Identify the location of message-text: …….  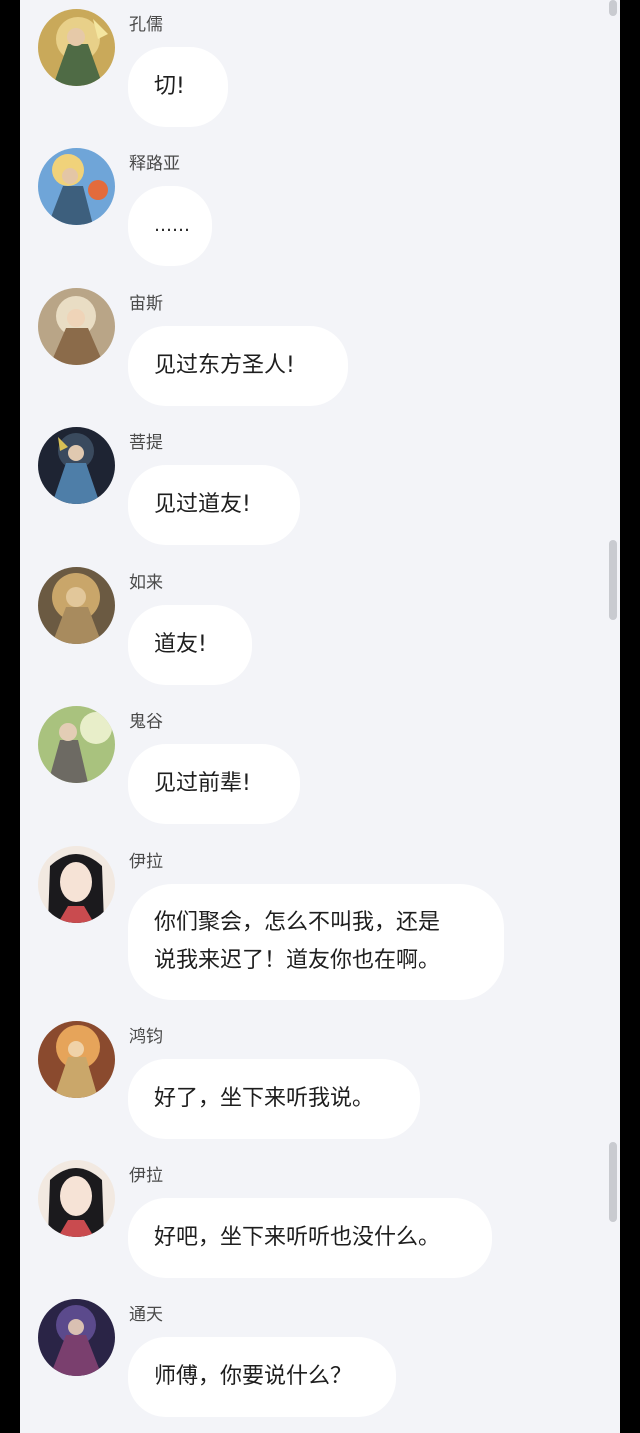
(172, 225).